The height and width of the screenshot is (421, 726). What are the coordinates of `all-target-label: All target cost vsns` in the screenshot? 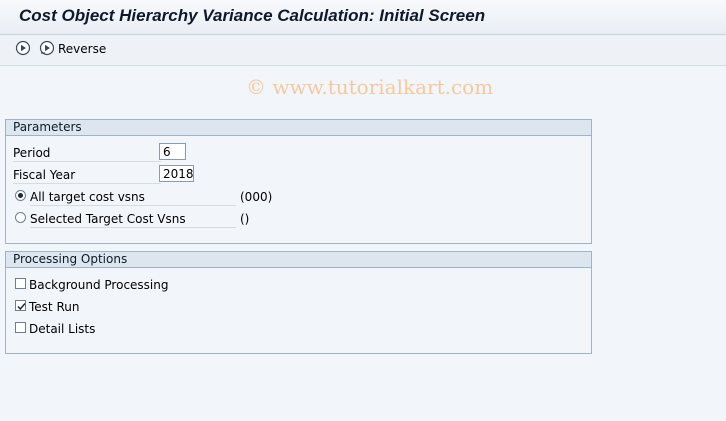 It's located at (133, 197).